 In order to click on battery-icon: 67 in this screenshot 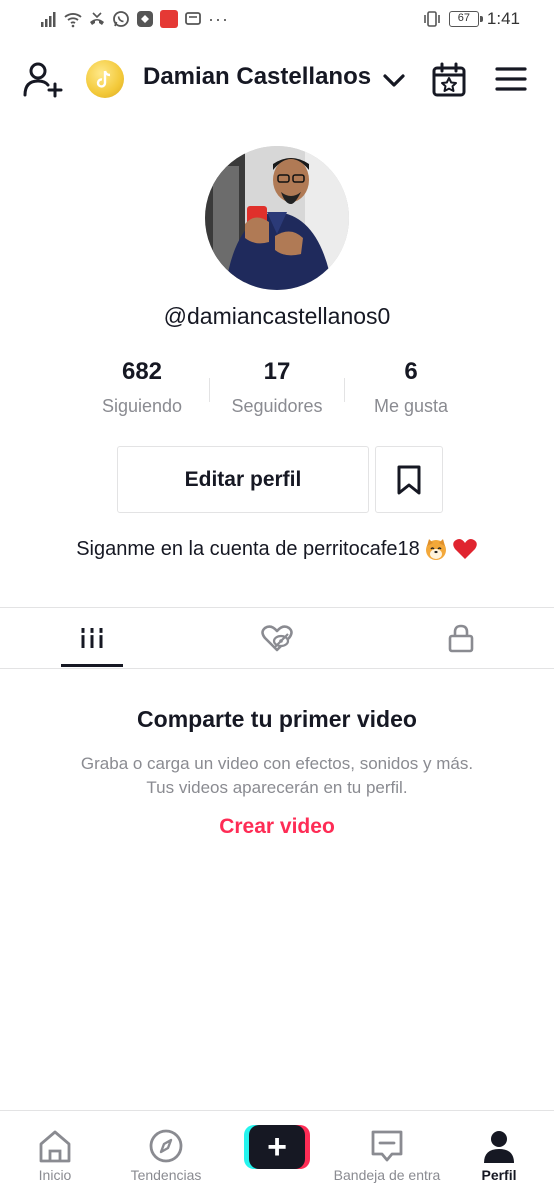, I will do `click(465, 19)`.